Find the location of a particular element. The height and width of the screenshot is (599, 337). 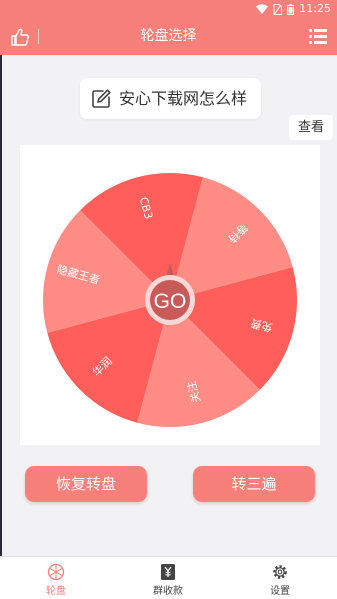

wheel-title: 安心下载网怎么样 is located at coordinates (183, 98).